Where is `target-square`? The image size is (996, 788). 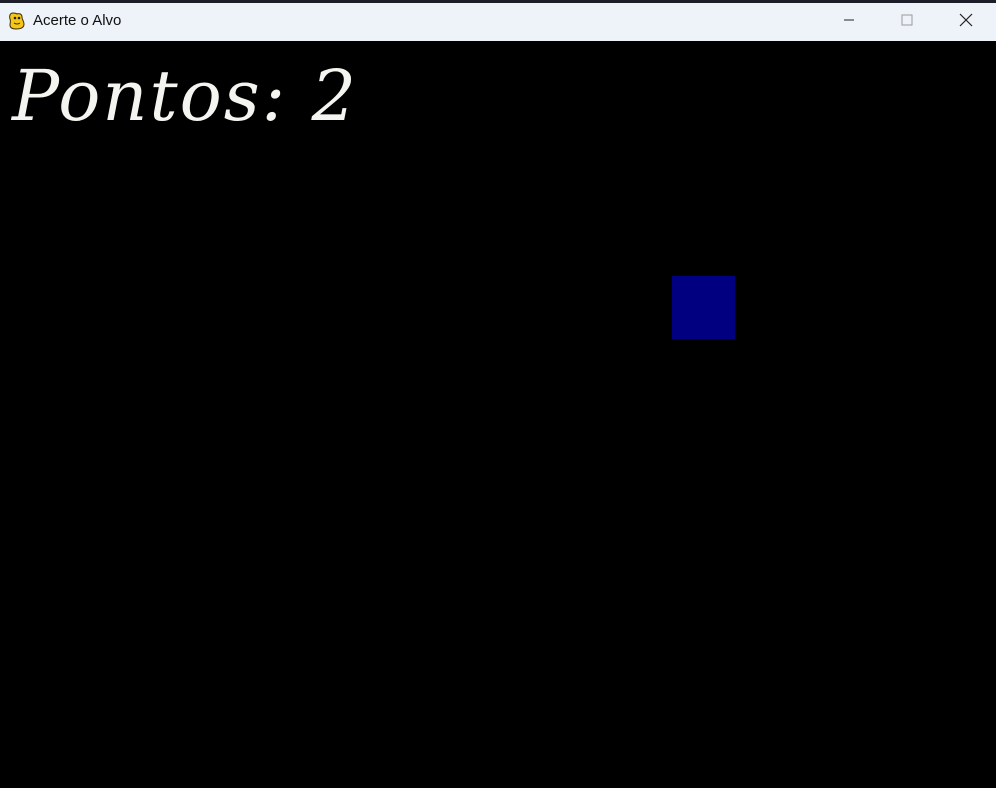 target-square is located at coordinates (703, 307).